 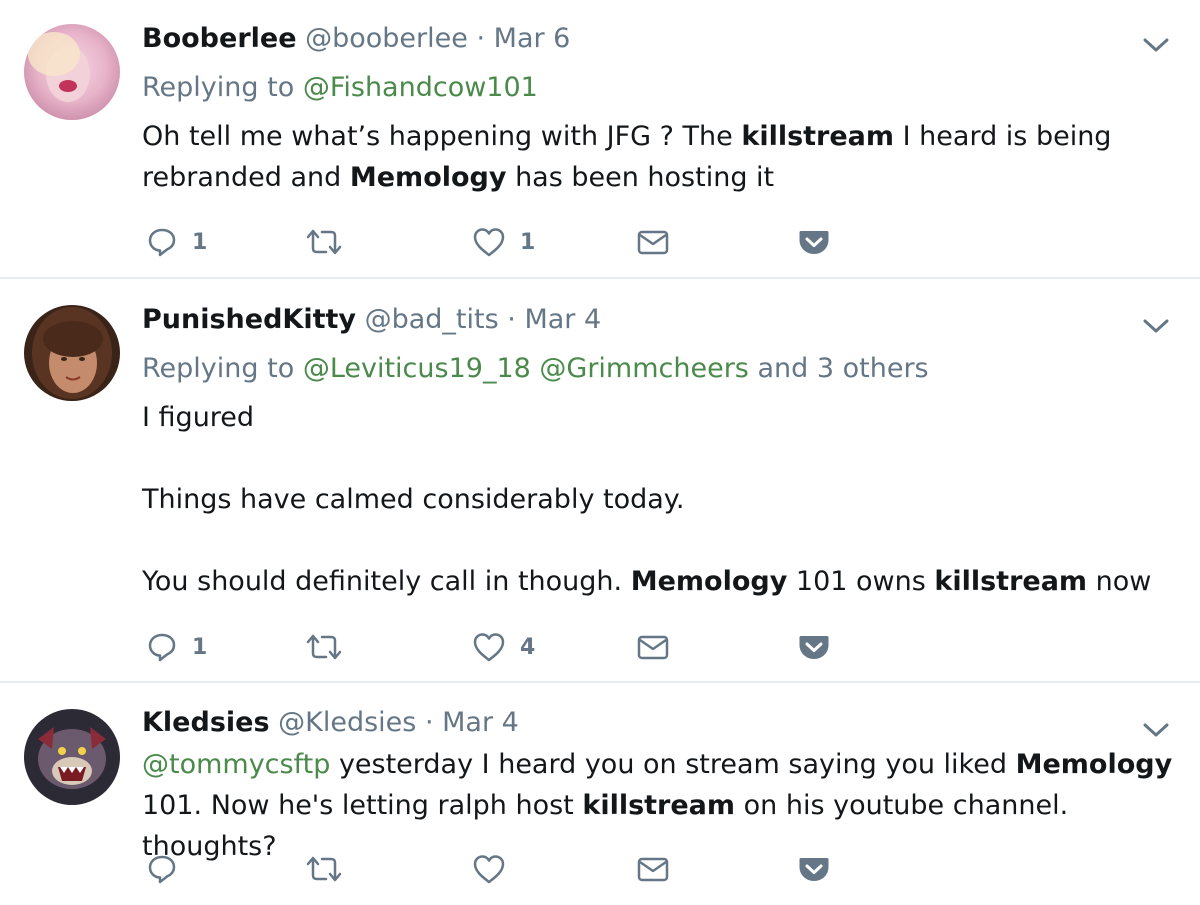 I want to click on tweet-header: Kledsies @Kledsies · Mar 4, so click(x=330, y=723).